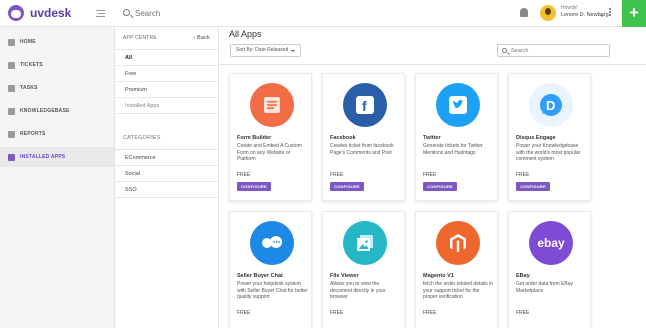 This screenshot has width=646, height=328. Describe the element at coordinates (344, 276) in the screenshot. I see `app-name: File Viewer` at that location.